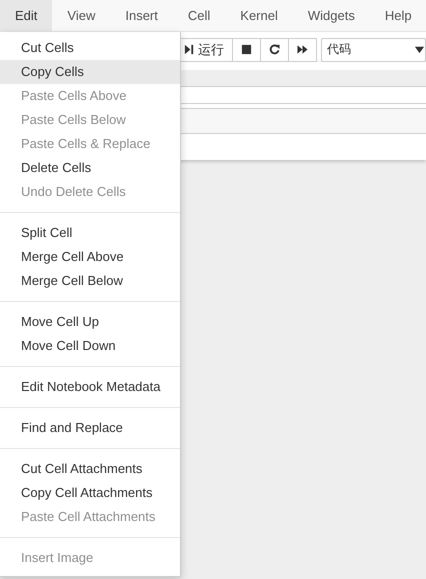 The height and width of the screenshot is (579, 426). I want to click on menu-item: Split Cell, so click(90, 233).